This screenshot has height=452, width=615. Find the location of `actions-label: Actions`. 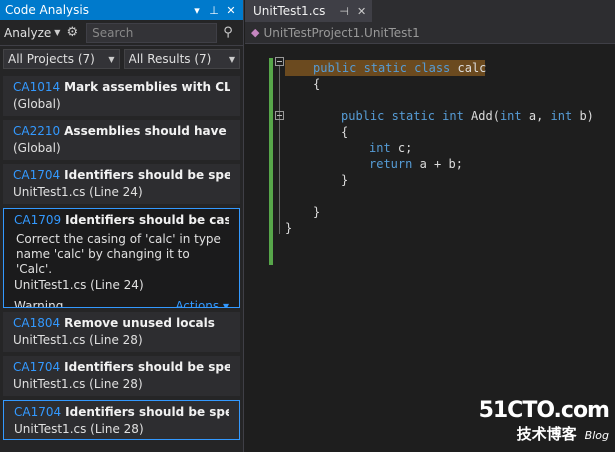

actions-label: Actions is located at coordinates (197, 303).